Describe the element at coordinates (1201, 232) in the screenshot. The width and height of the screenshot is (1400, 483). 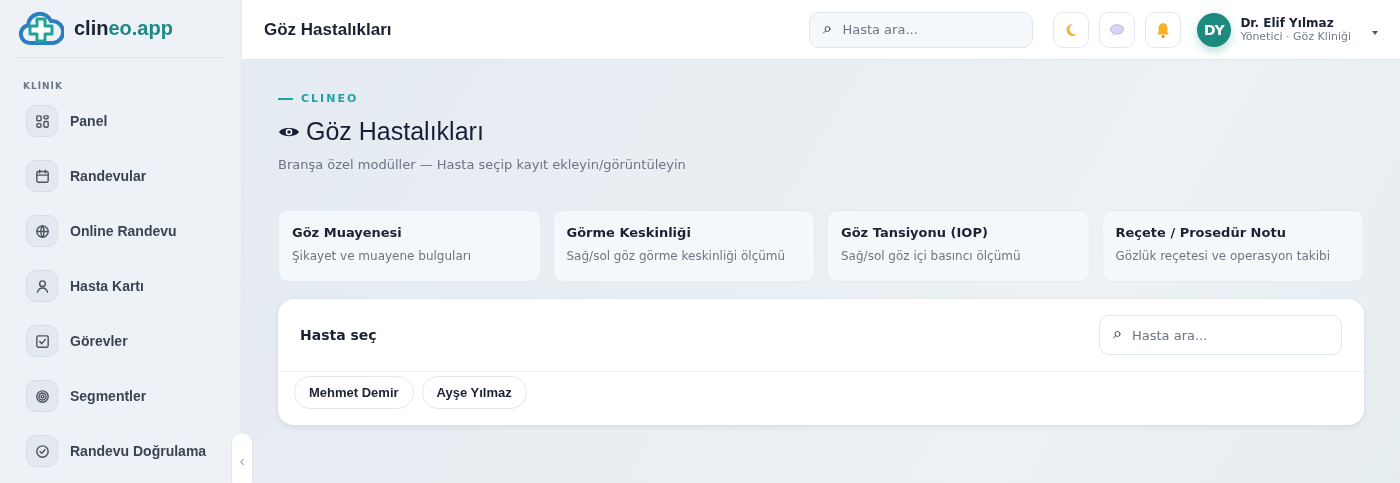
I see `module-title: Reçete / Prosedür Notu` at that location.